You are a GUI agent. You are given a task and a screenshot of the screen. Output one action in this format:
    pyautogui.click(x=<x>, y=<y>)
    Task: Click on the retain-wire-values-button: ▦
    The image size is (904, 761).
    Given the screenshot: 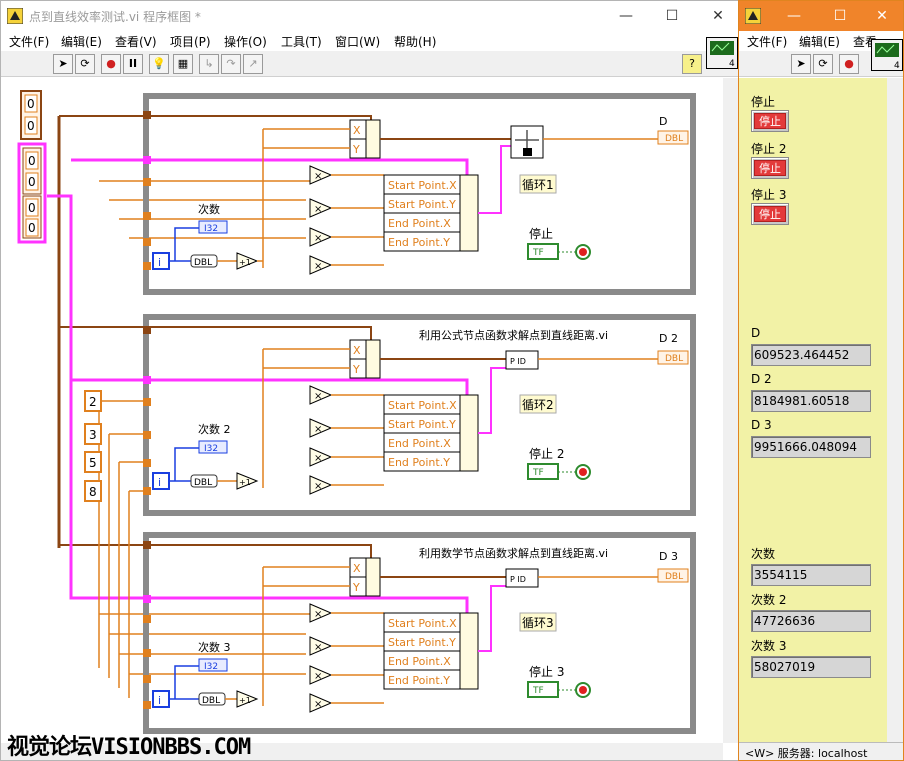 What is the action you would take?
    pyautogui.click(x=183, y=64)
    